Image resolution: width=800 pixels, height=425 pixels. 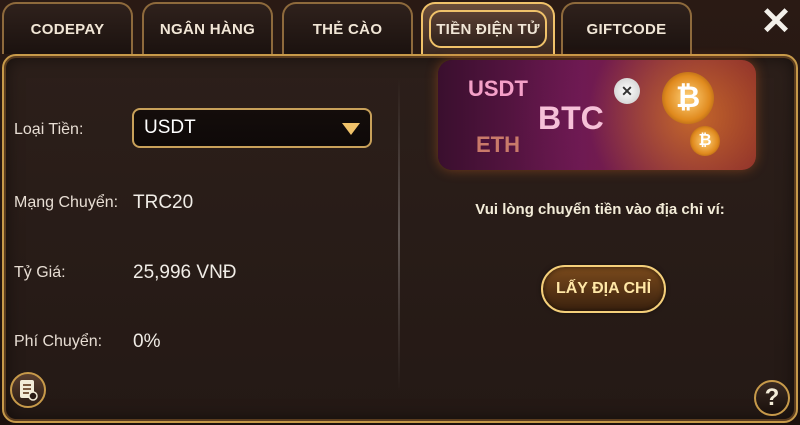 I want to click on currency-select: USDT, so click(x=252, y=128).